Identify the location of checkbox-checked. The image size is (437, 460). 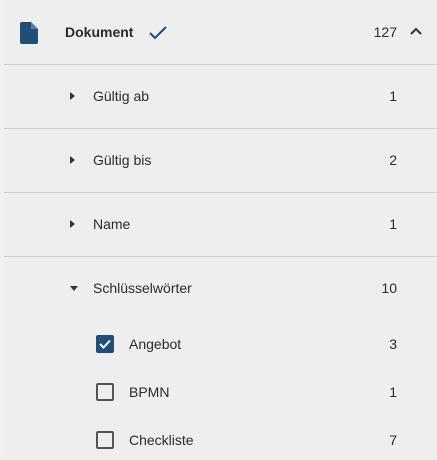
(105, 344).